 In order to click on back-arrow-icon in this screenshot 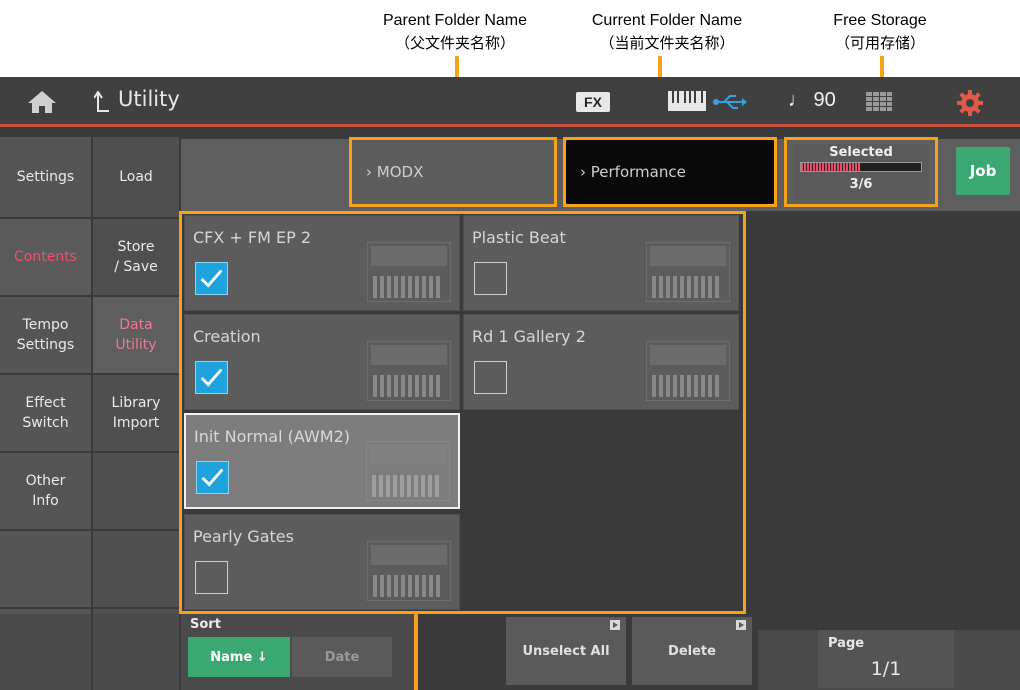, I will do `click(102, 102)`.